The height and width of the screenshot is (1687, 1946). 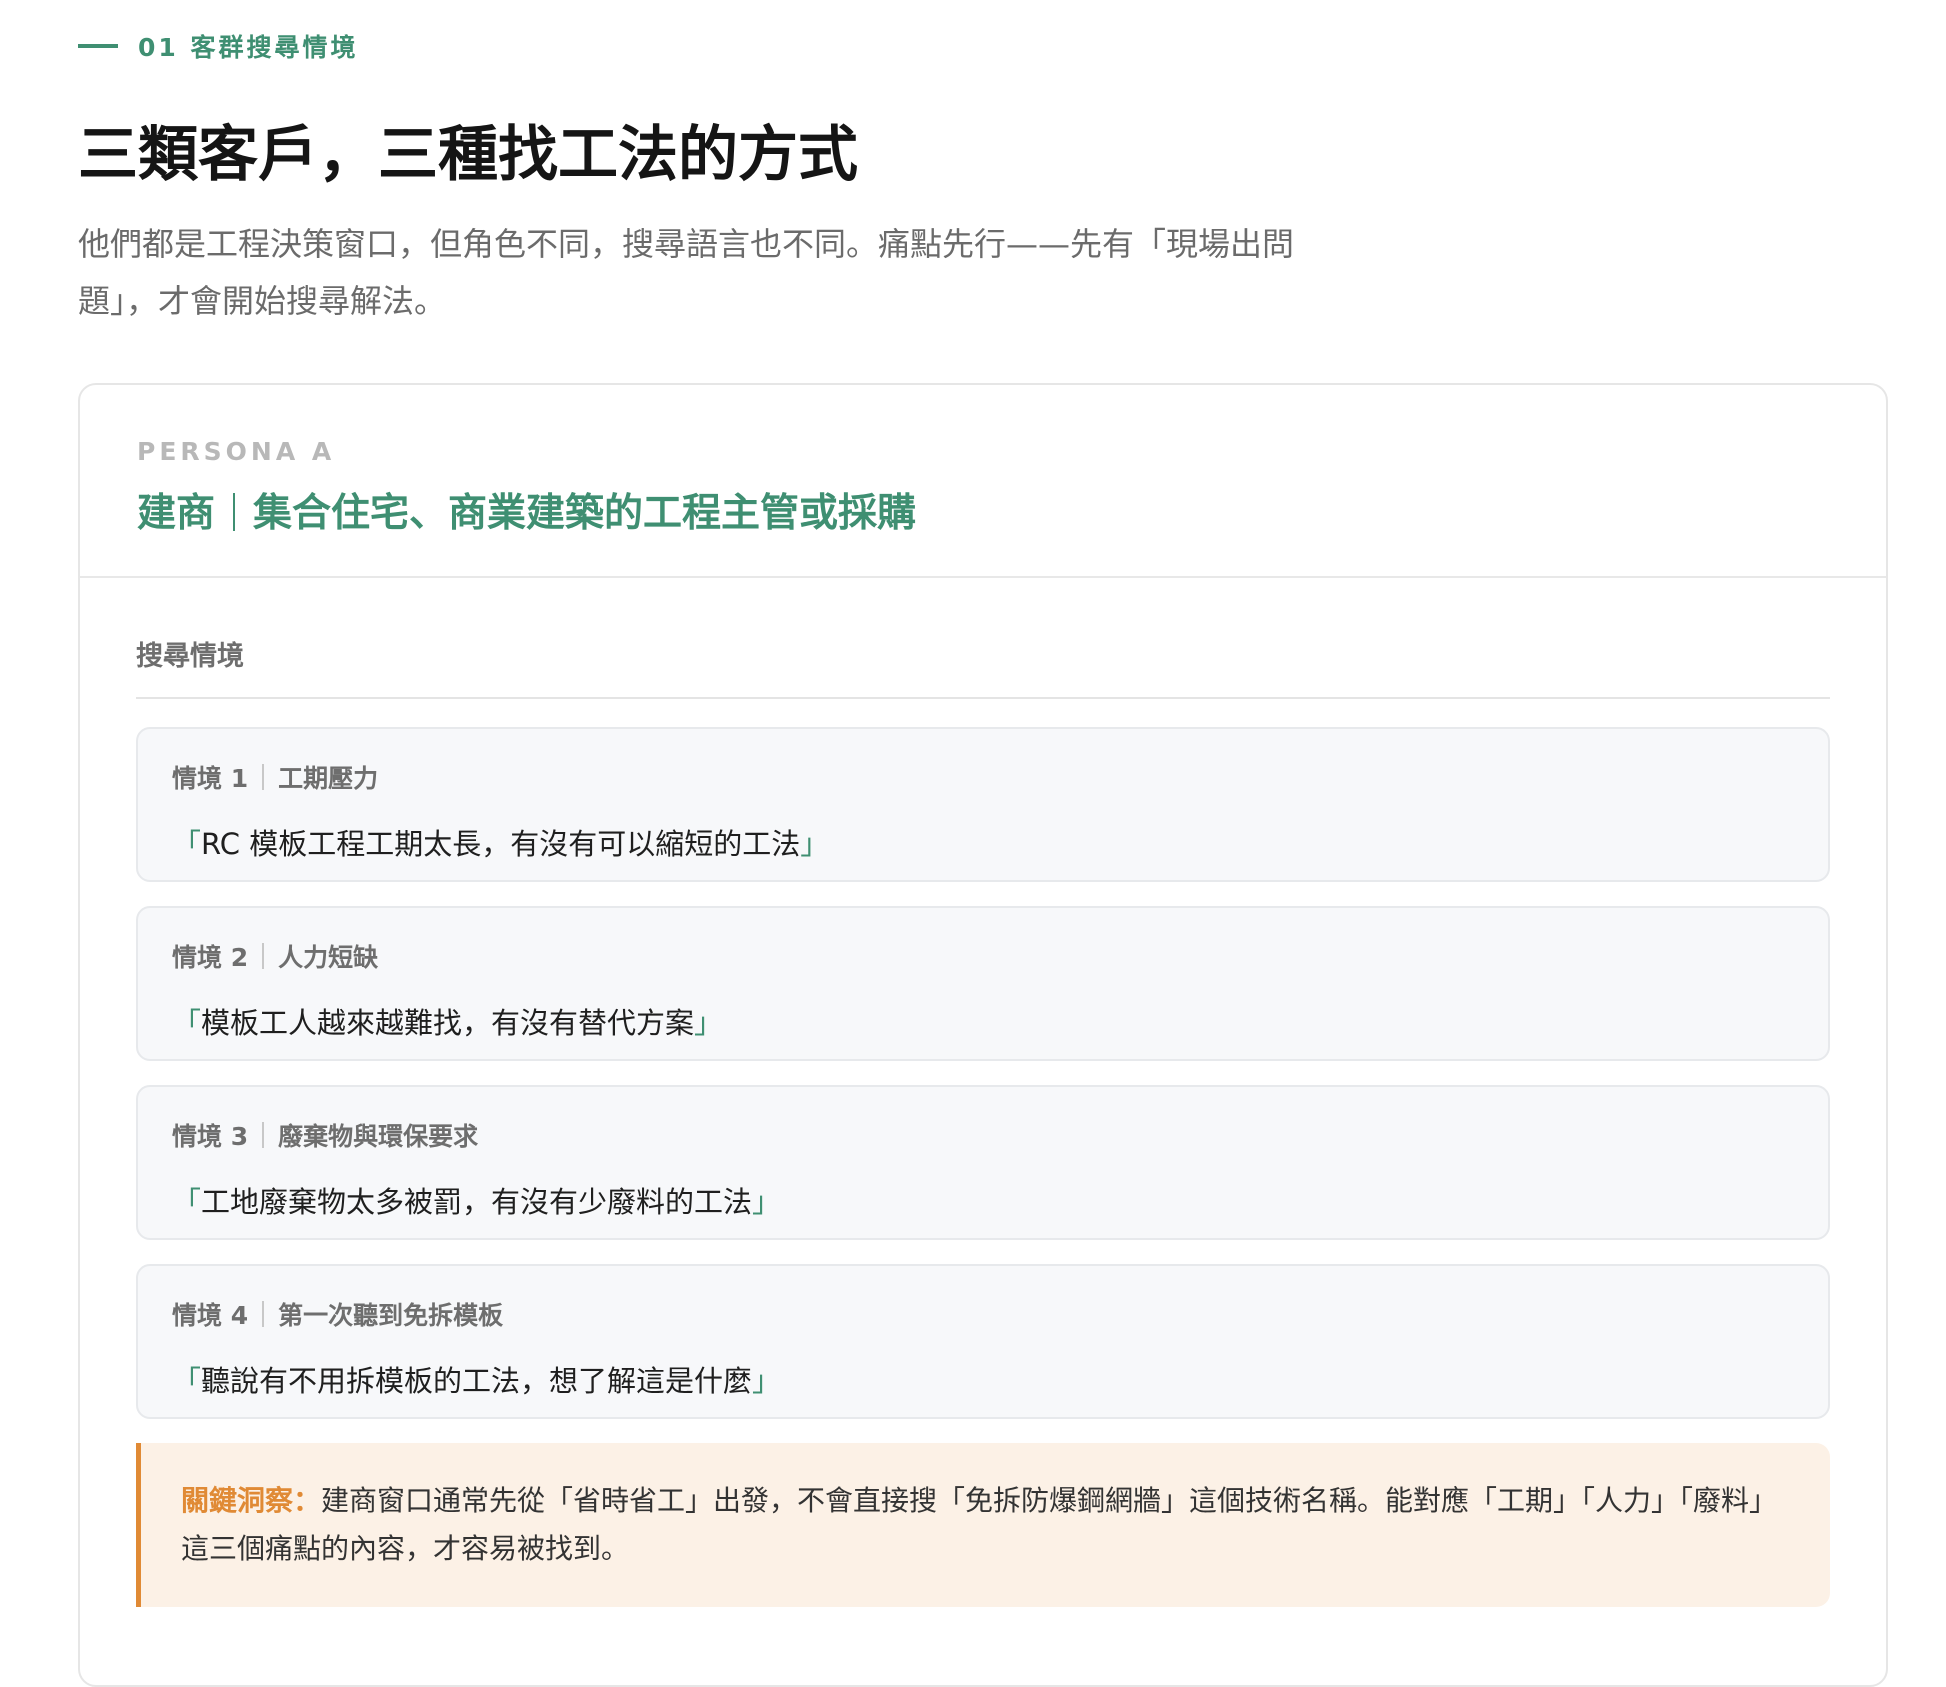 I want to click on persona-role: 建商, so click(x=176, y=513).